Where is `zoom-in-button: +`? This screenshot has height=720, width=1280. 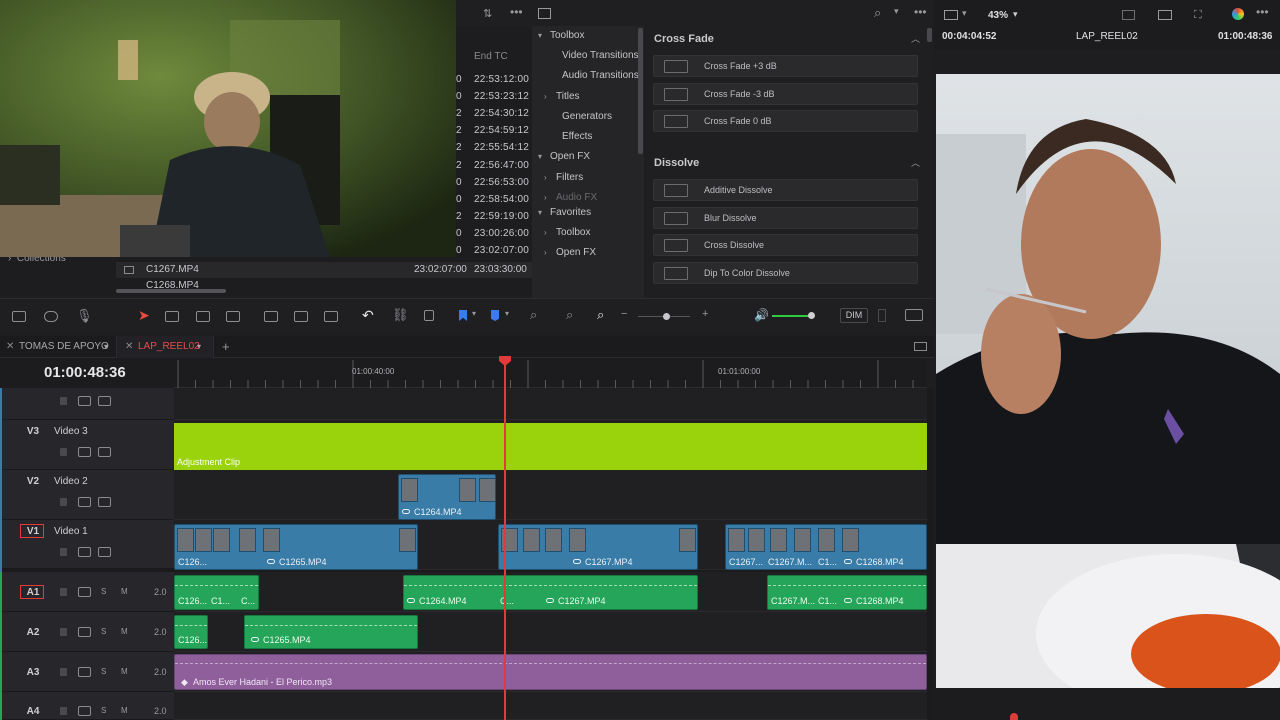 zoom-in-button: + is located at coordinates (705, 314).